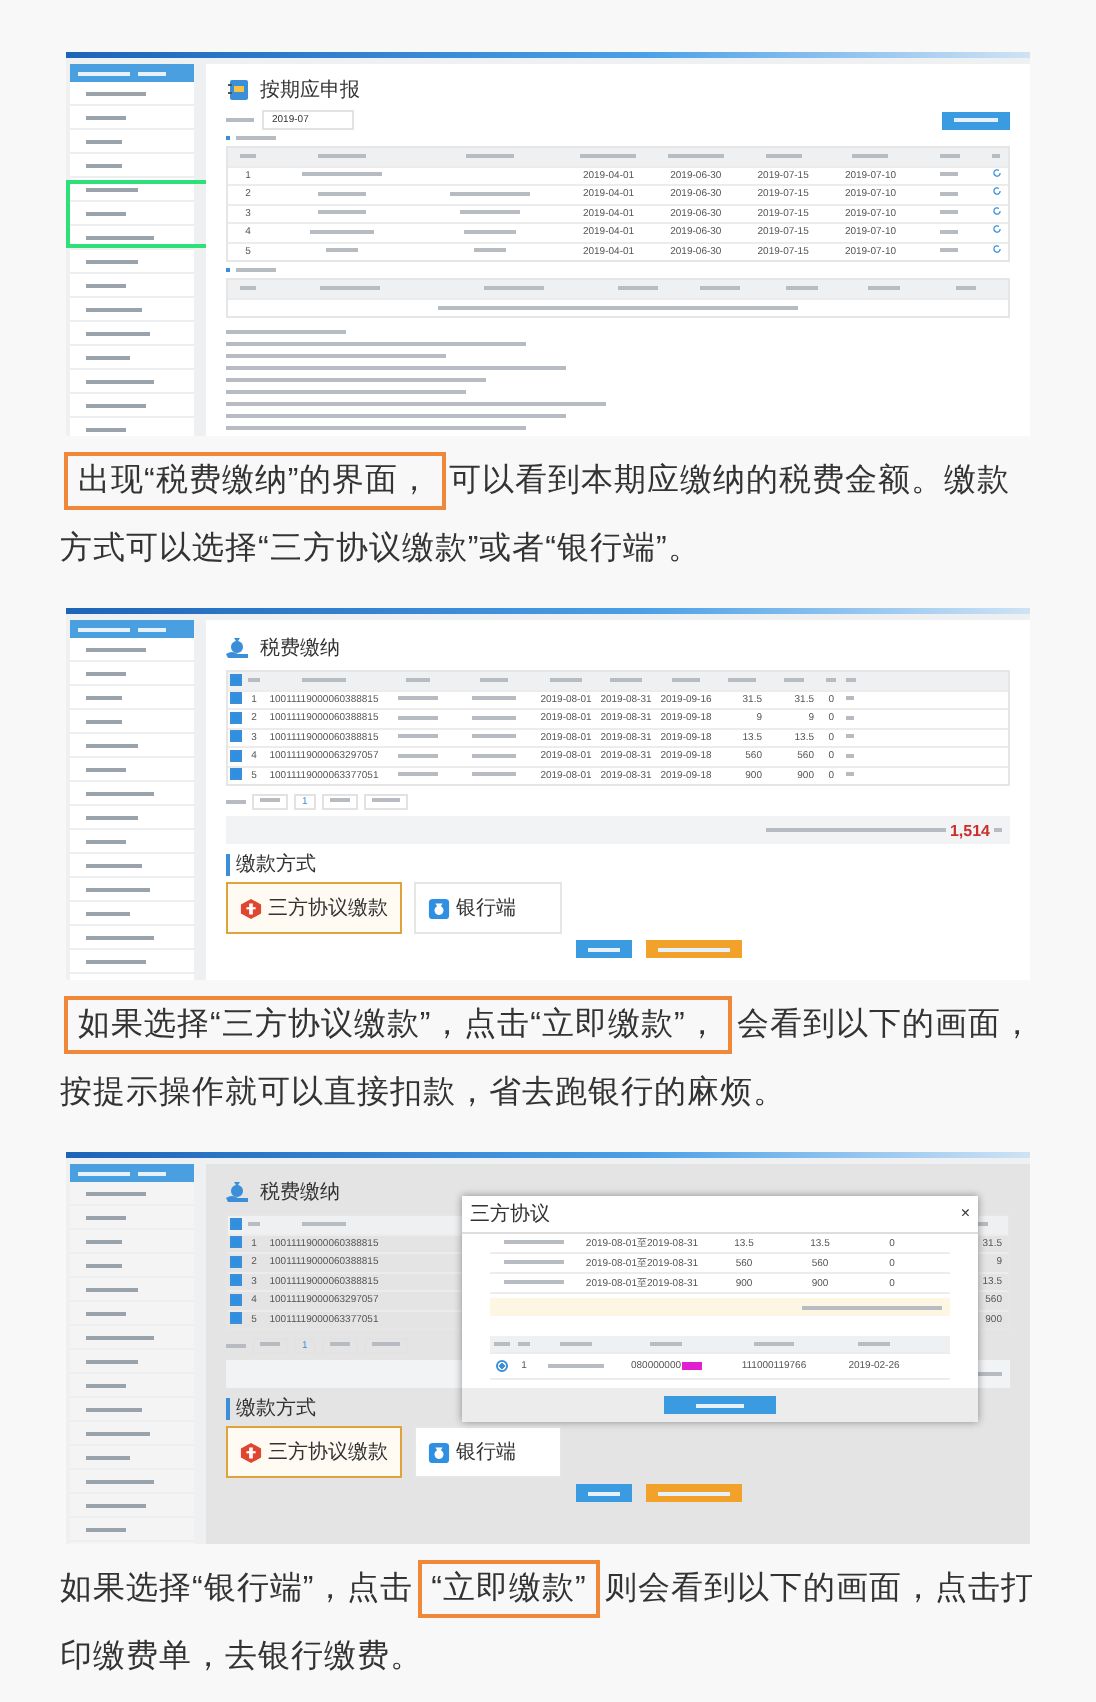 The image size is (1096, 1702). Describe the element at coordinates (965, 1214) in the screenshot. I see `close-button: ×` at that location.